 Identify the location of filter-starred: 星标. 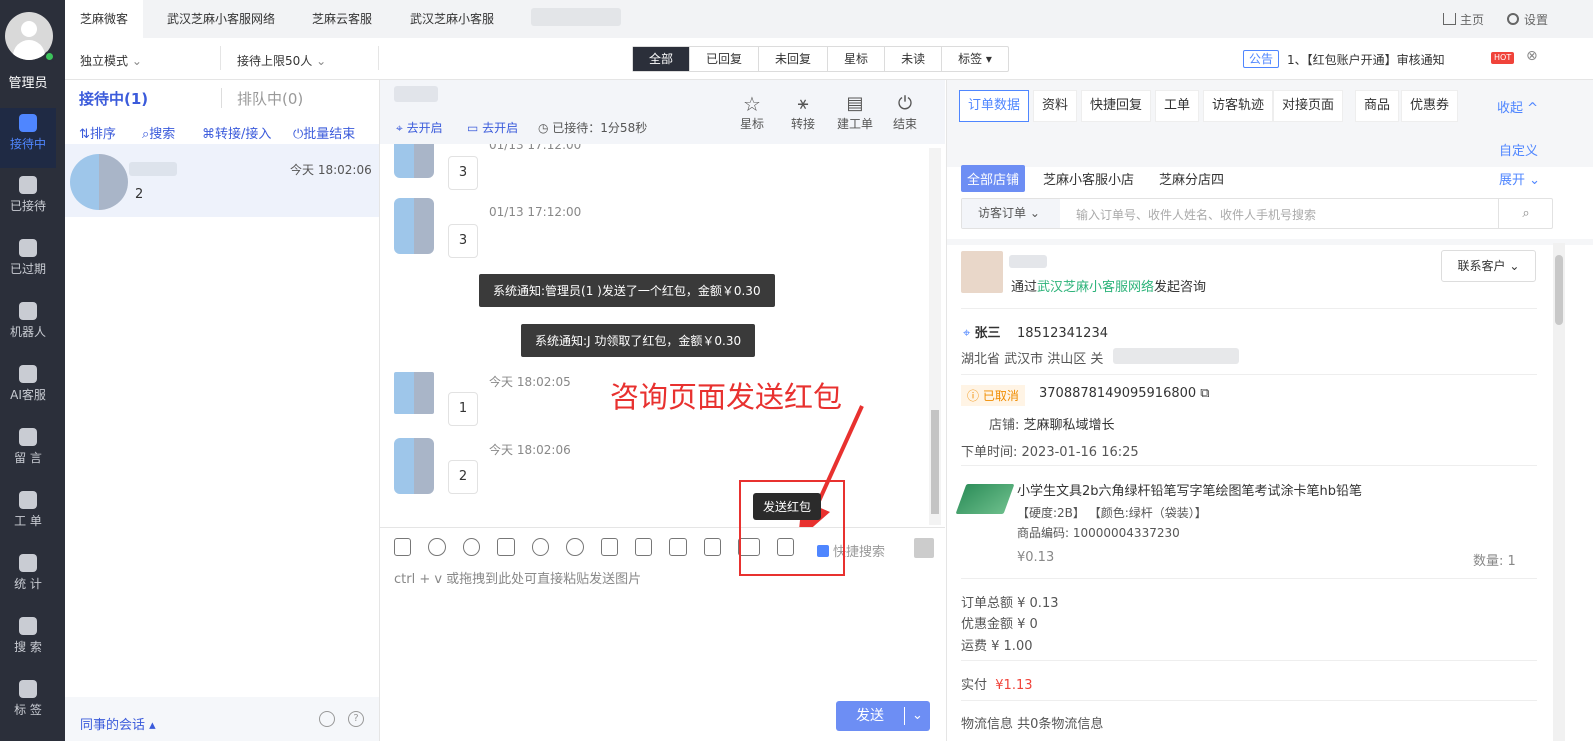
(855, 59).